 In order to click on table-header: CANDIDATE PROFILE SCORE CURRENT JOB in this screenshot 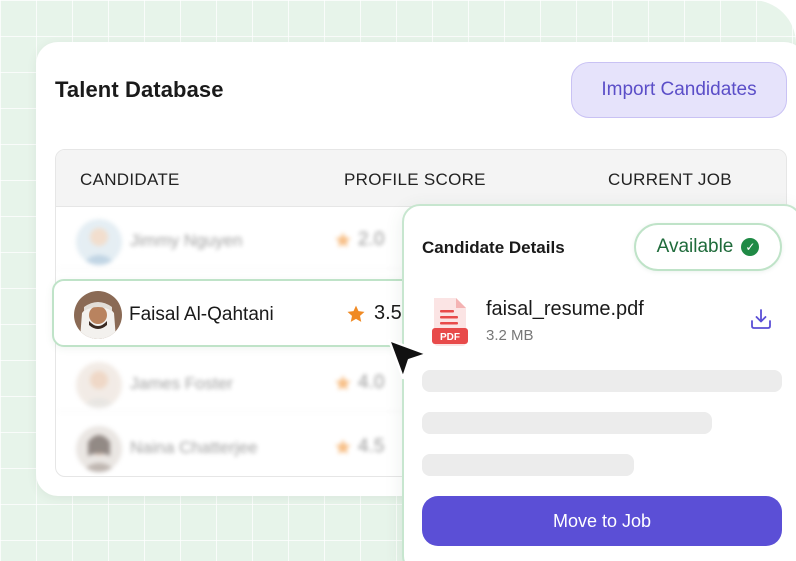, I will do `click(421, 178)`.